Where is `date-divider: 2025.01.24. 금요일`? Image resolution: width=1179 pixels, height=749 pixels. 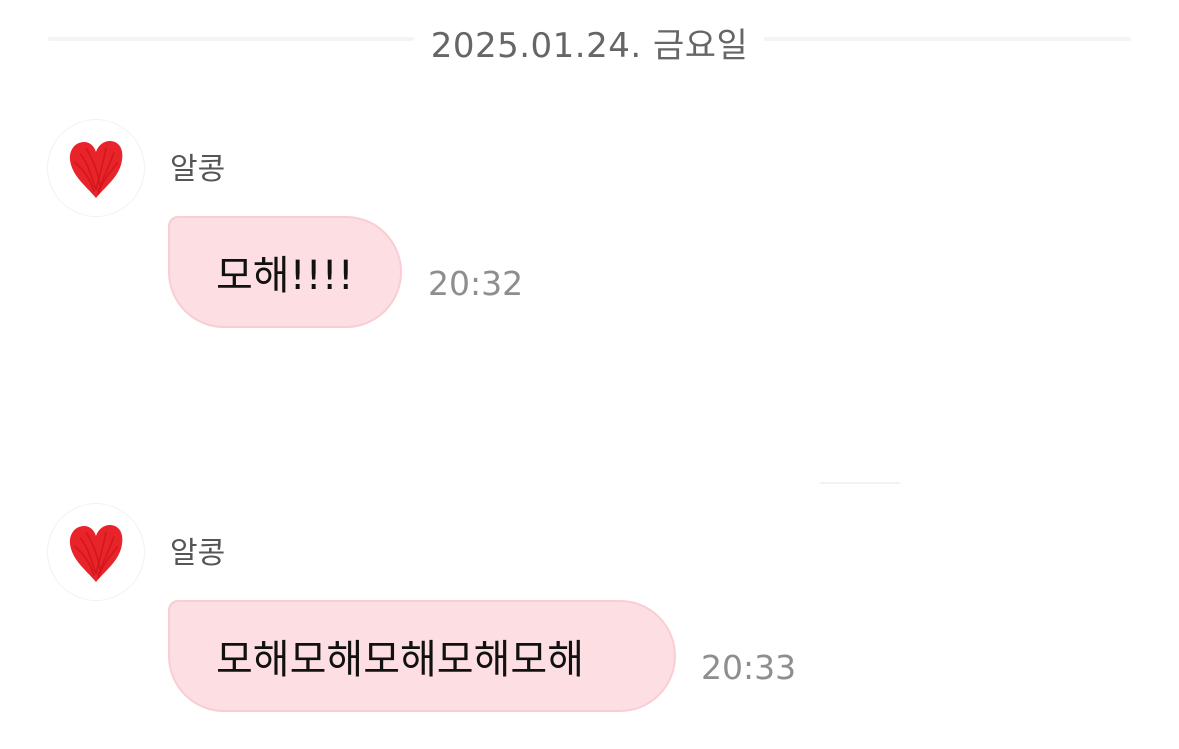
date-divider: 2025.01.24. 금요일 is located at coordinates (589, 38).